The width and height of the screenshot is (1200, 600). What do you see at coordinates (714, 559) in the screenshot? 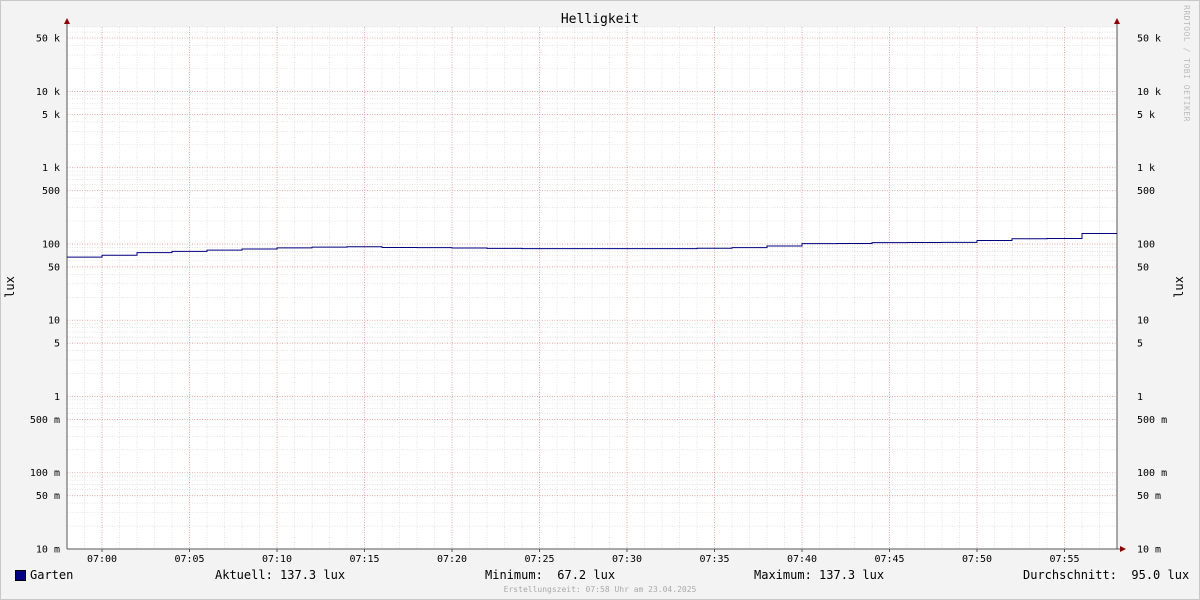
I see `x-tick-label: 07:35` at bounding box center [714, 559].